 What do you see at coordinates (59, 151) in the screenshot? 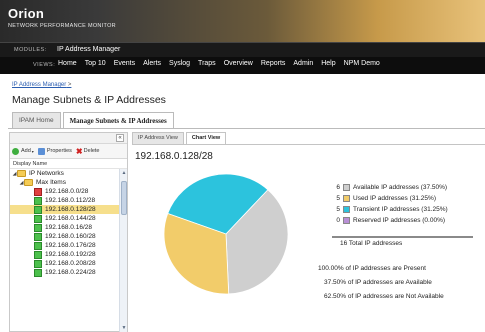
I see `properties-label: Properties` at bounding box center [59, 151].